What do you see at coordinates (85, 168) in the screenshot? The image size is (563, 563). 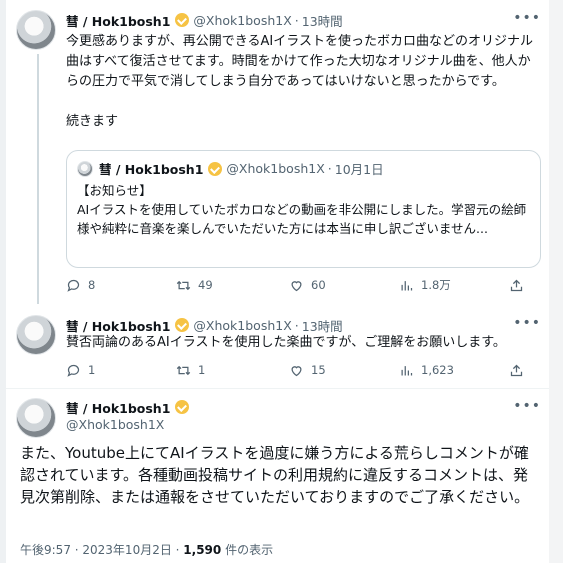 I see `quoted-avatar` at bounding box center [85, 168].